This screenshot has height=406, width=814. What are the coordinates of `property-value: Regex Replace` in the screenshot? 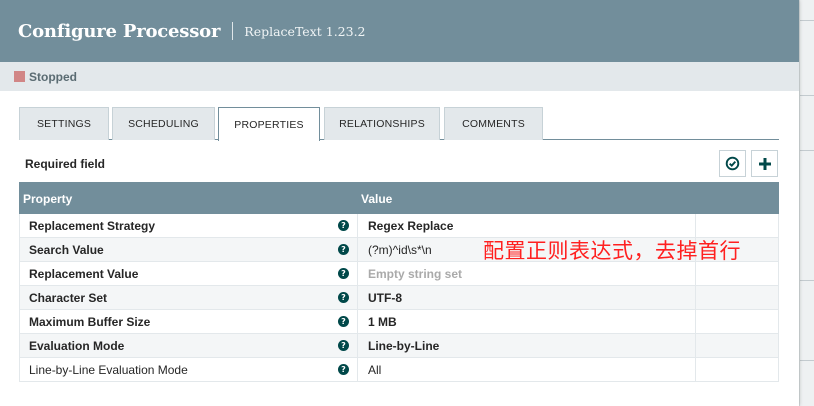 It's located at (410, 226).